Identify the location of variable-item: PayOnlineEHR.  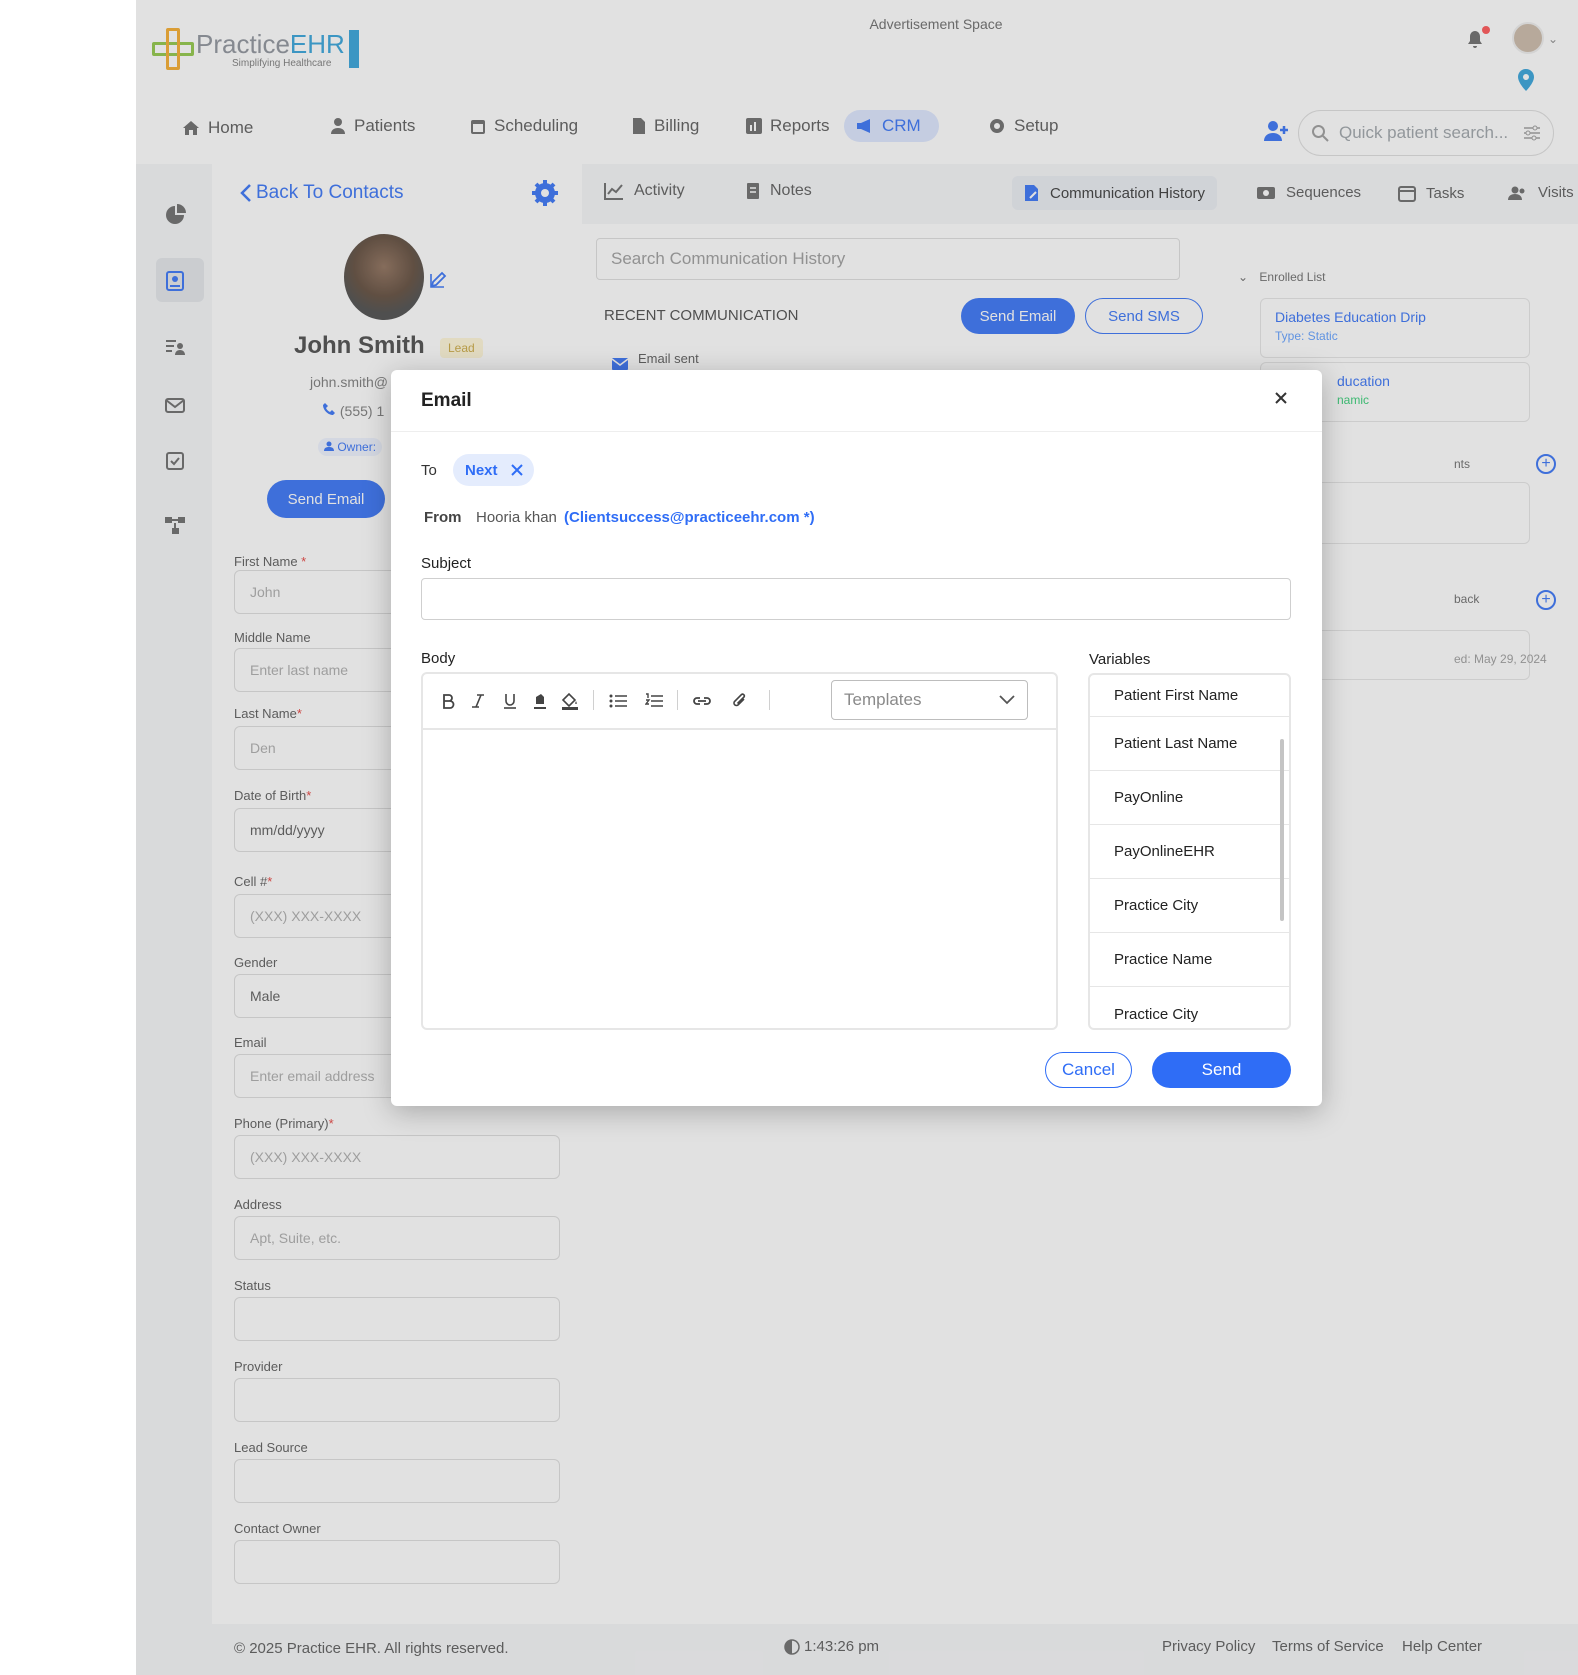
(1189, 852).